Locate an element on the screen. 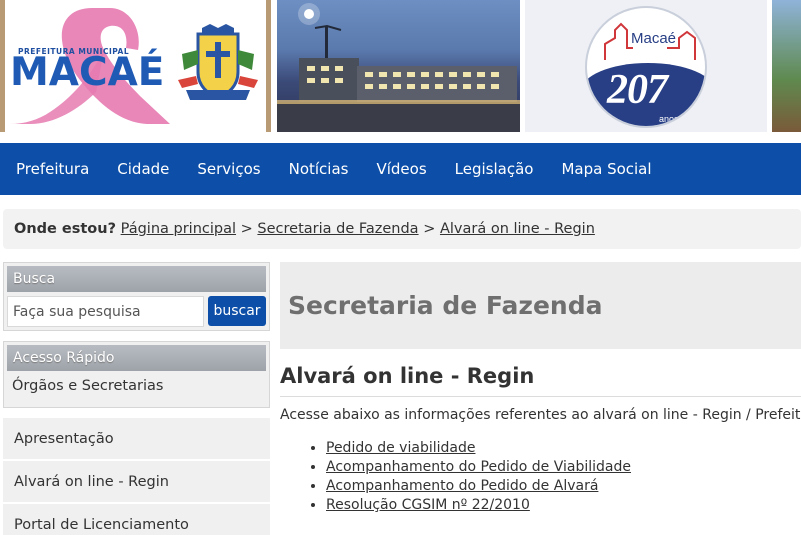 The width and height of the screenshot is (801, 535). city-crest-icon is located at coordinates (218, 62).